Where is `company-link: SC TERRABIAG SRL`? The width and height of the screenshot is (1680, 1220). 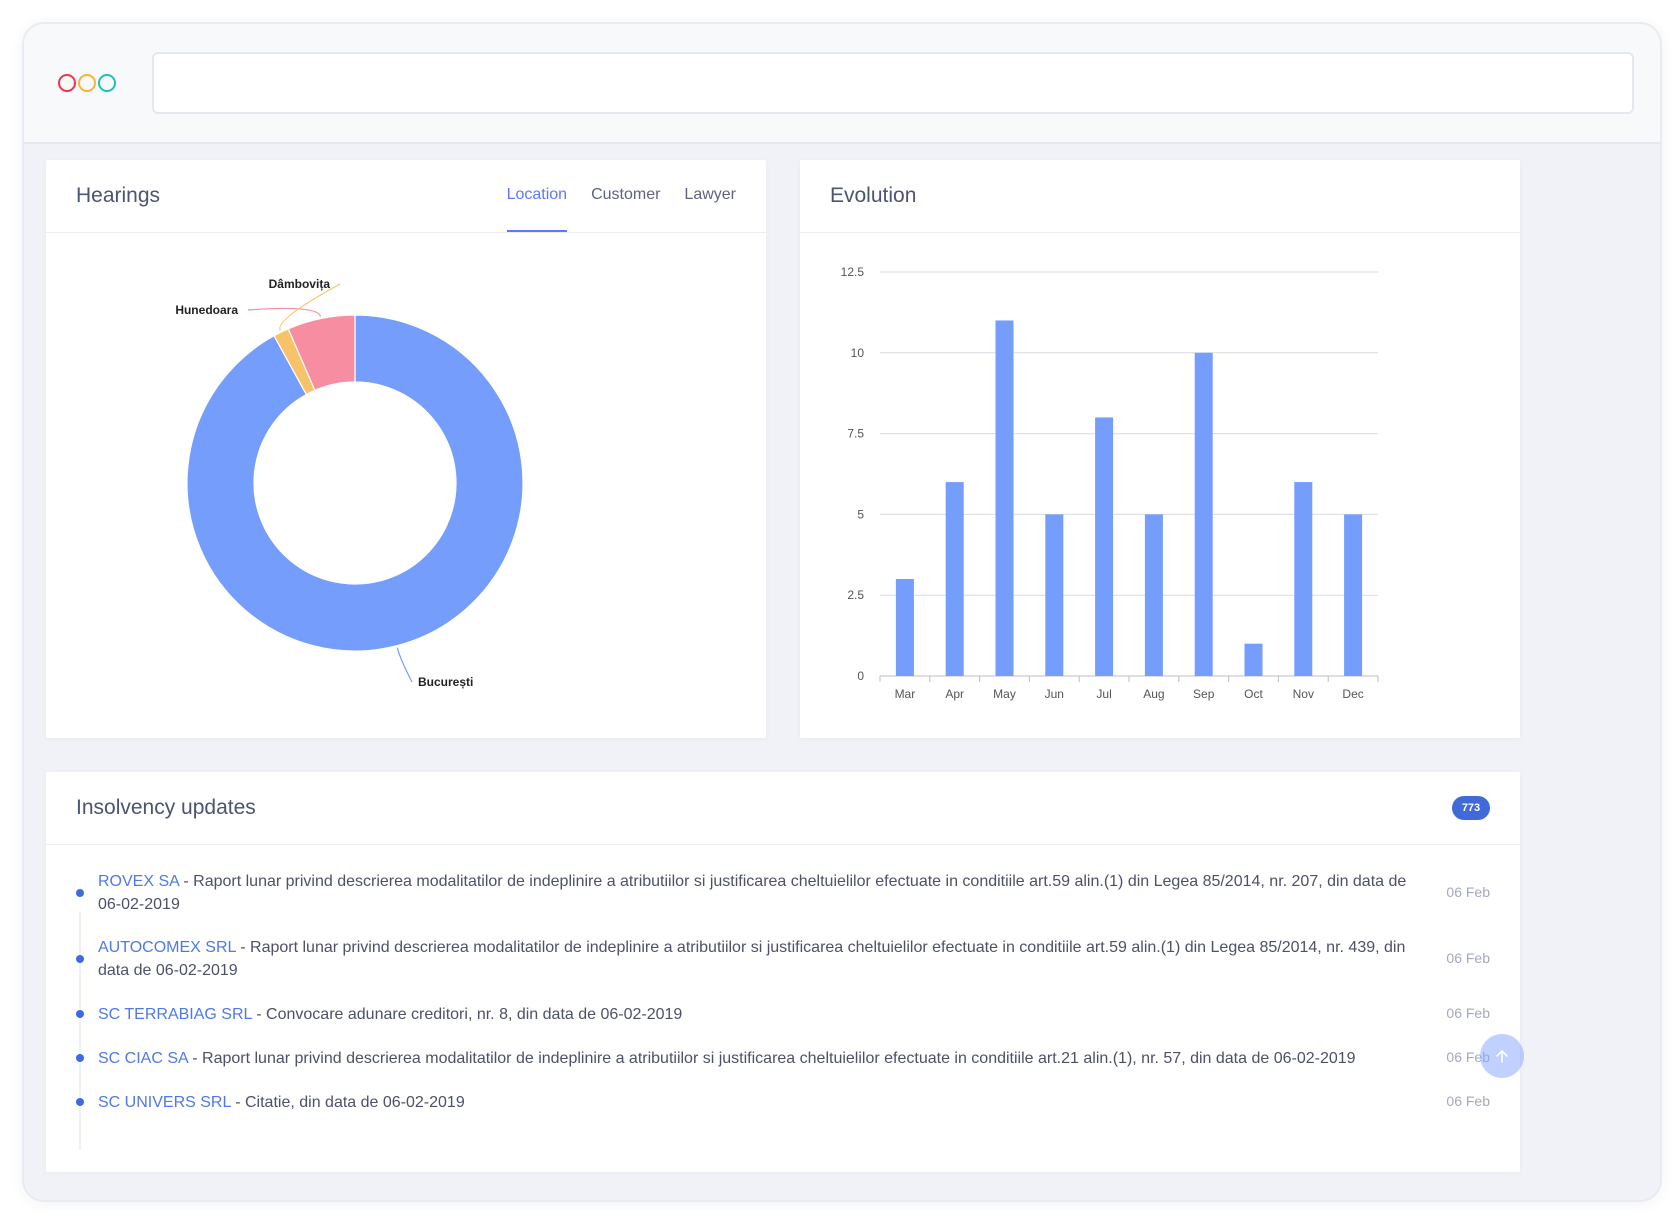 company-link: SC TERRABIAG SRL is located at coordinates (175, 1014).